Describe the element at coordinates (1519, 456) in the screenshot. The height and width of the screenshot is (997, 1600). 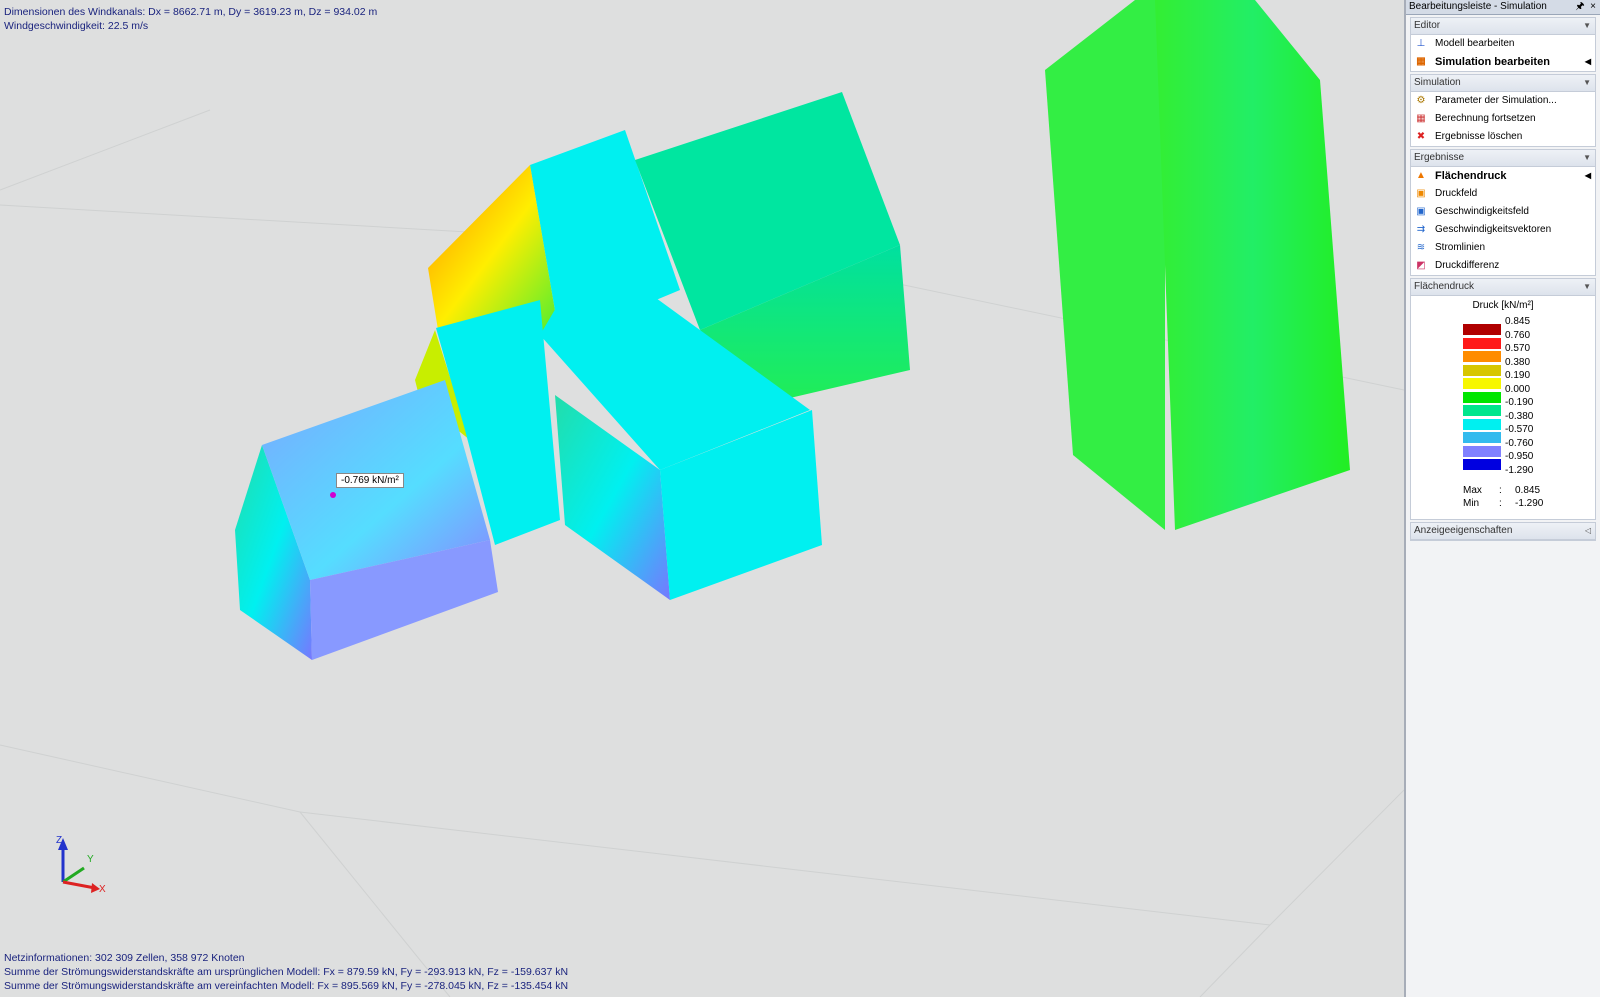
I see `legend-value: -0.950` at that location.